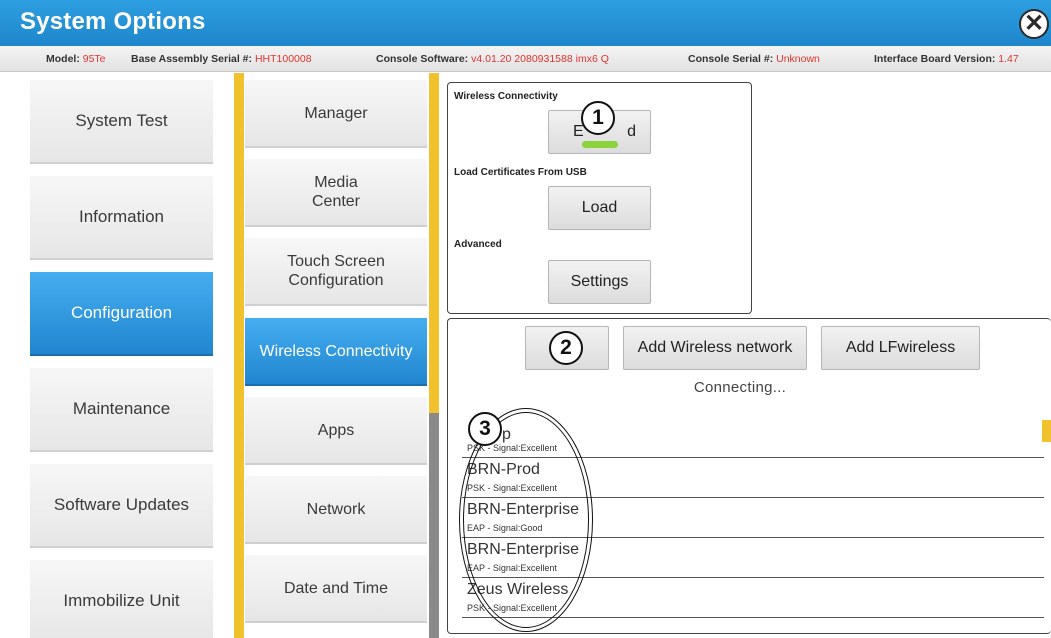 Image resolution: width=1051 pixels, height=638 pixels. What do you see at coordinates (113, 21) in the screenshot?
I see `window-title: System Options` at bounding box center [113, 21].